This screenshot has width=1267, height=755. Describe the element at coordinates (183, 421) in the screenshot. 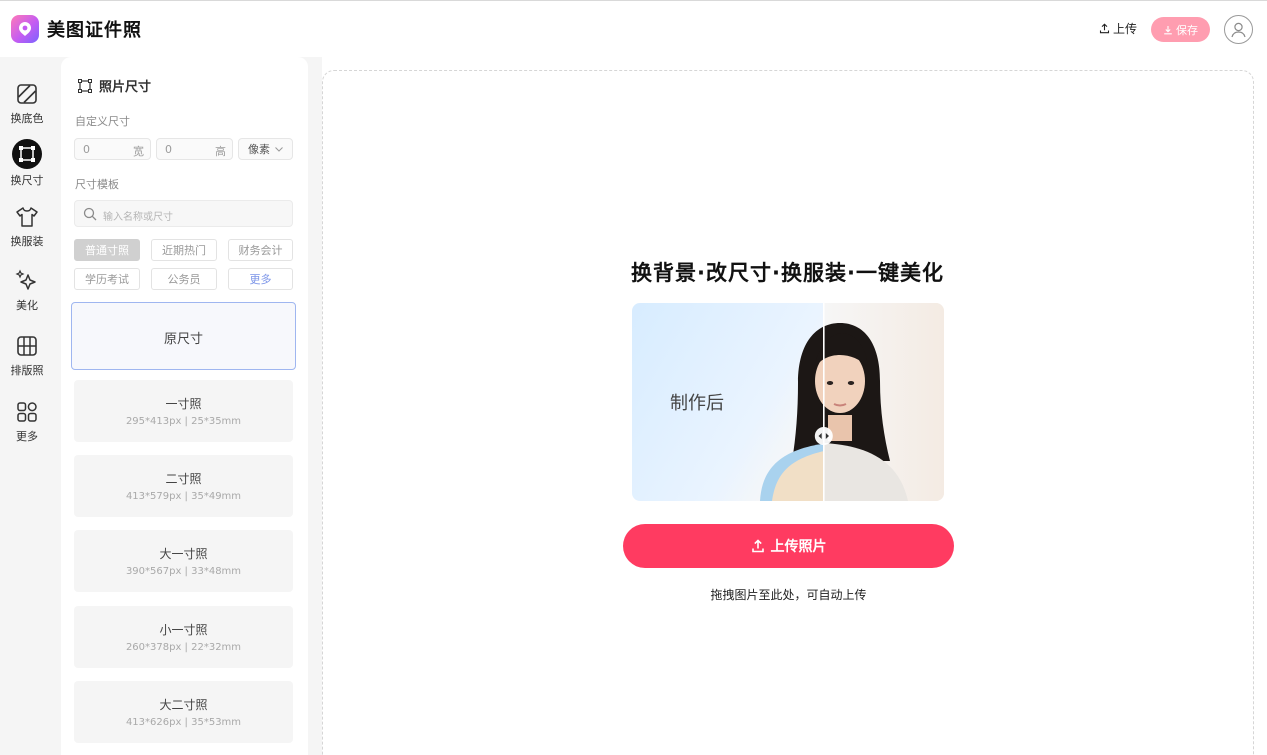

I see `size-card-spec: 295*413px | 25*35mm` at that location.